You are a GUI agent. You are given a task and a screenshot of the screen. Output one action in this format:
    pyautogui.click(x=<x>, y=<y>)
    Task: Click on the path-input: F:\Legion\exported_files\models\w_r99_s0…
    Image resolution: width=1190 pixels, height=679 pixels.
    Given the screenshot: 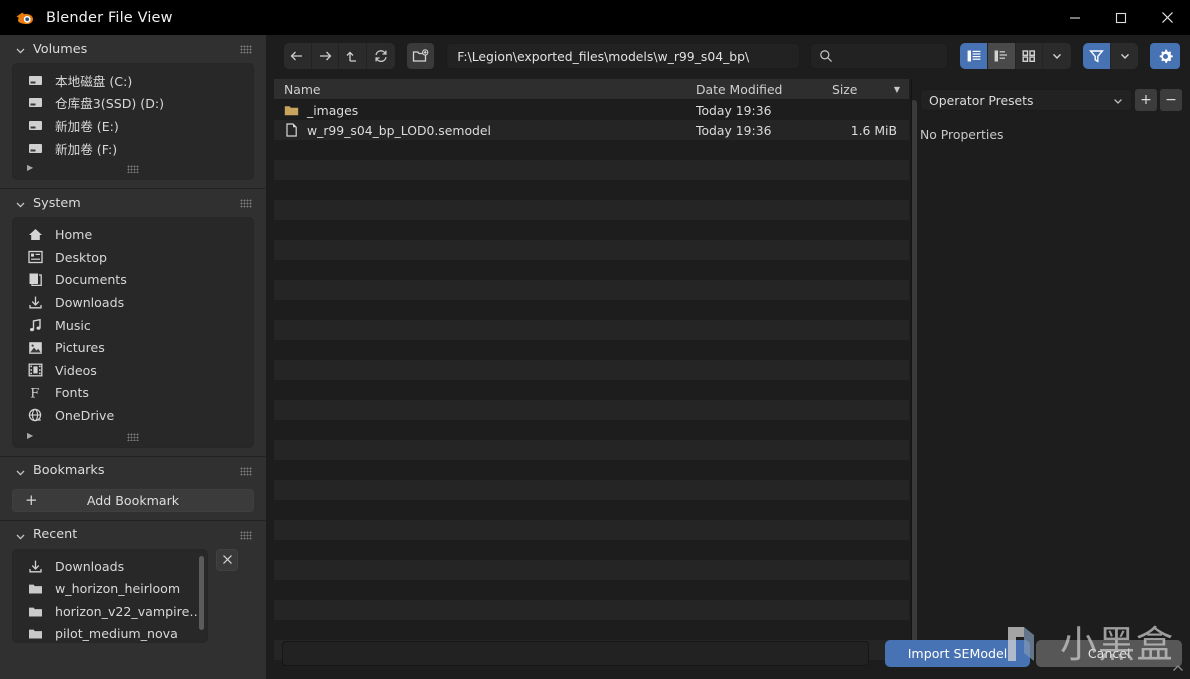 What is the action you would take?
    pyautogui.click(x=623, y=56)
    